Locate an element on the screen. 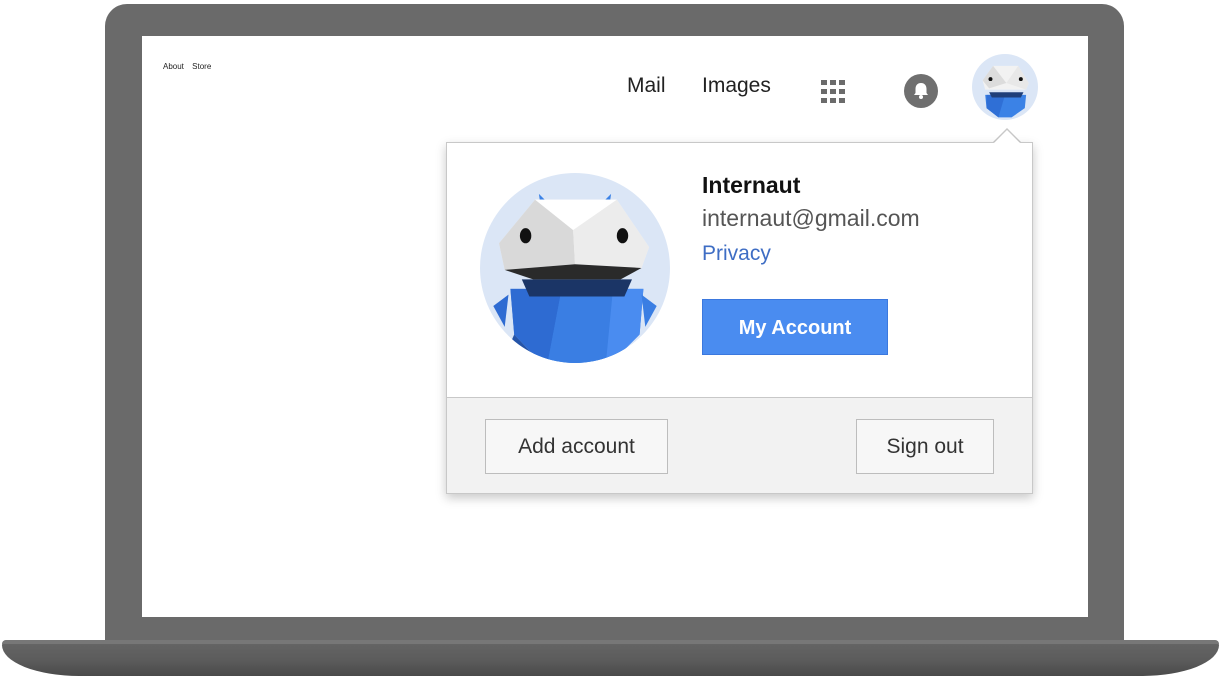  about-link: About is located at coordinates (173, 66).